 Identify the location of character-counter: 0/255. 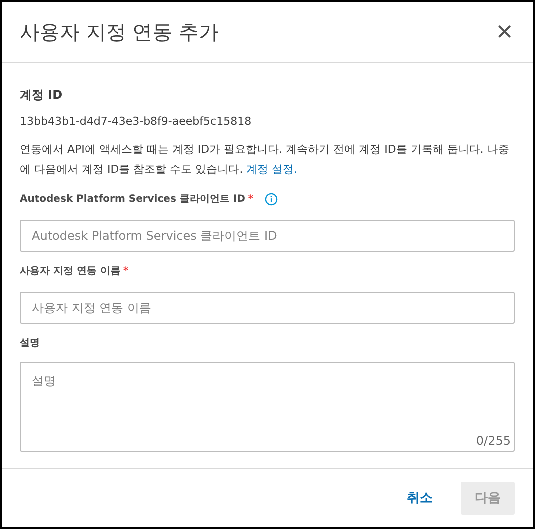
(493, 441).